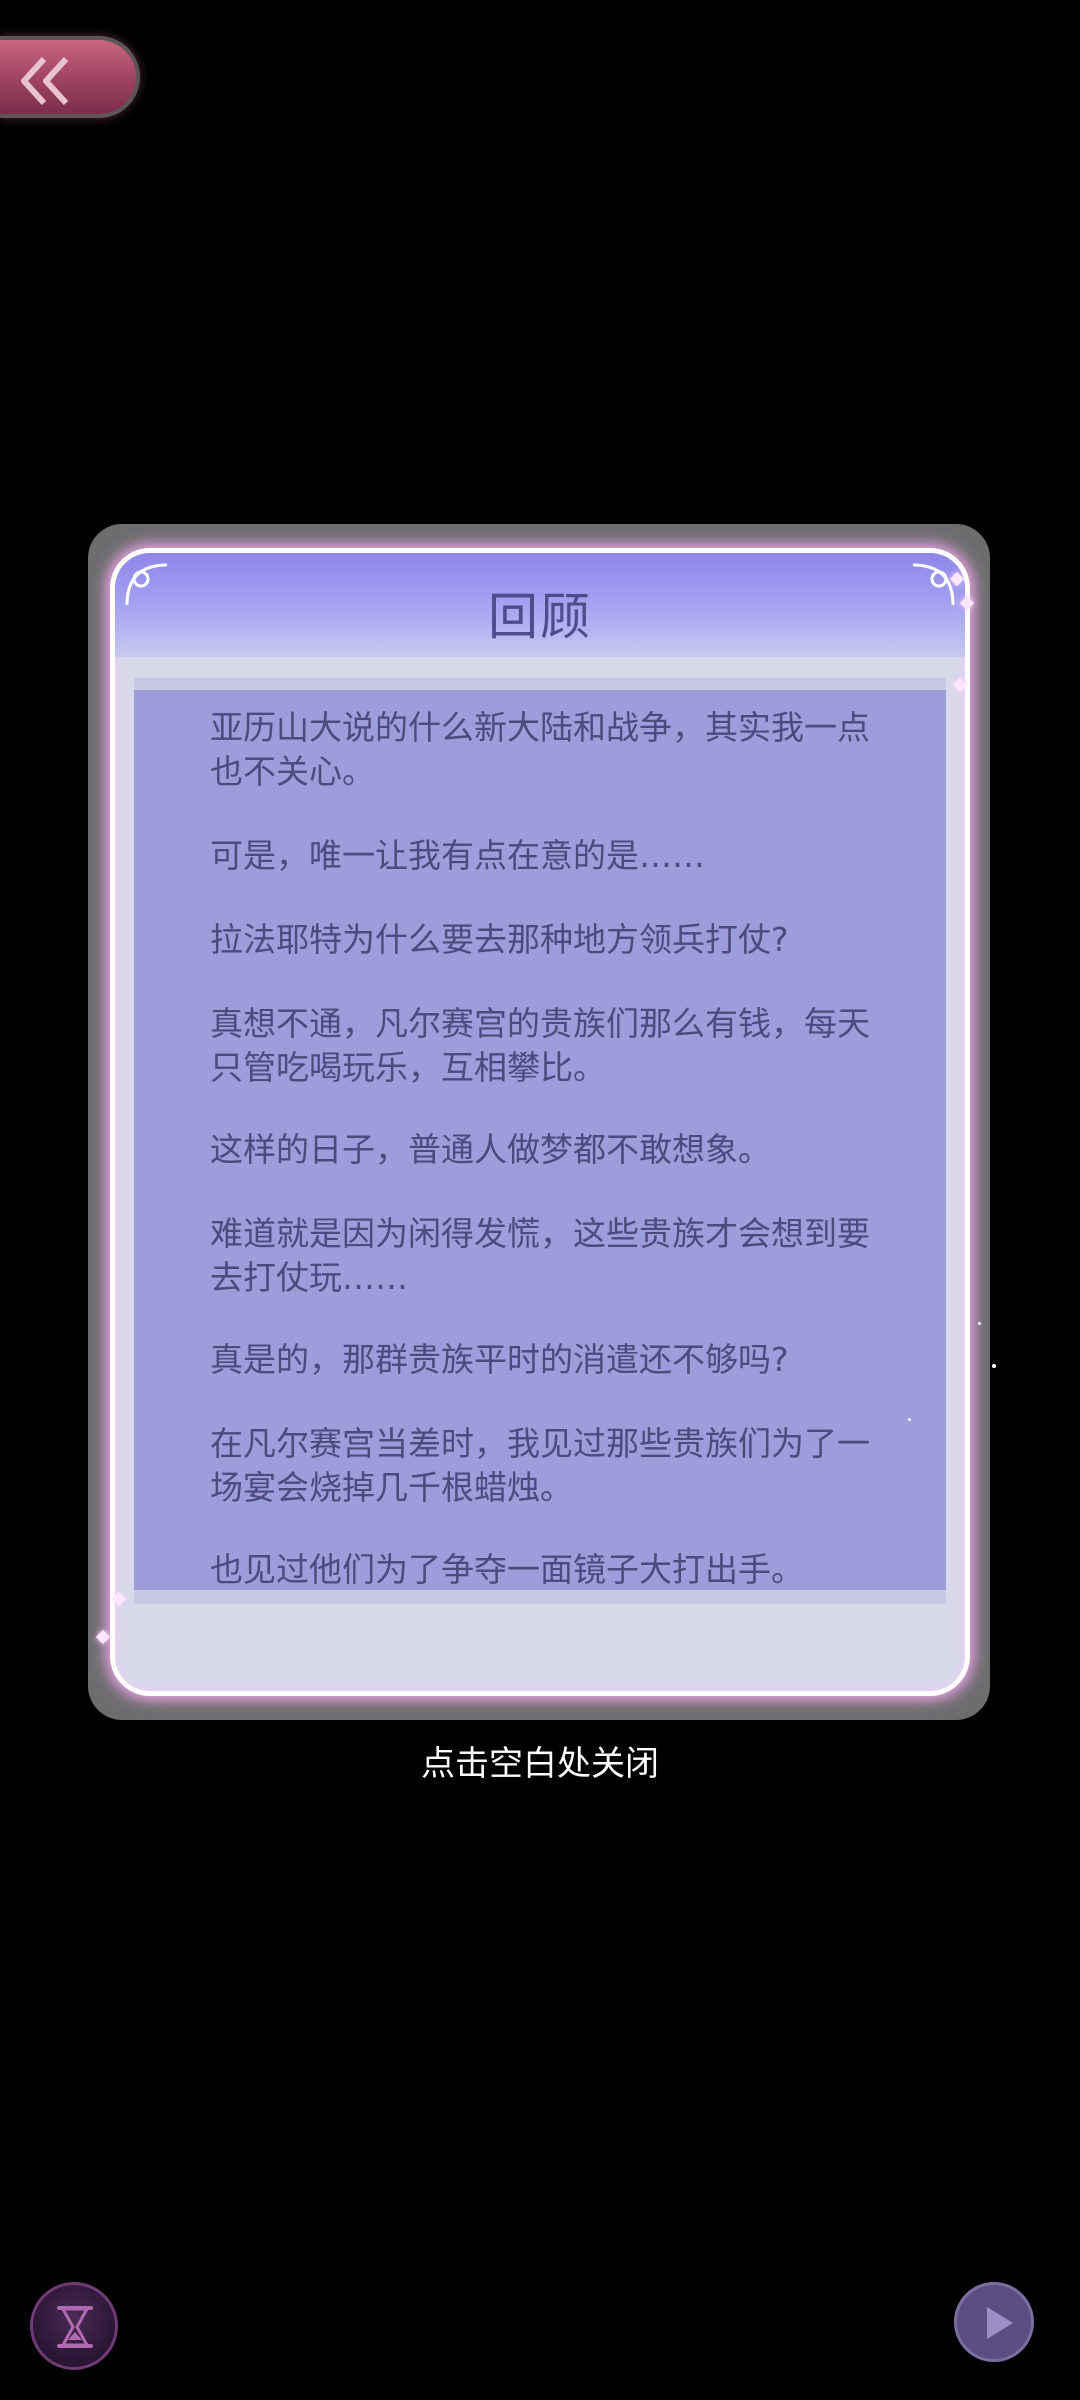  What do you see at coordinates (1000, 2323) in the screenshot?
I see `play-icon` at bounding box center [1000, 2323].